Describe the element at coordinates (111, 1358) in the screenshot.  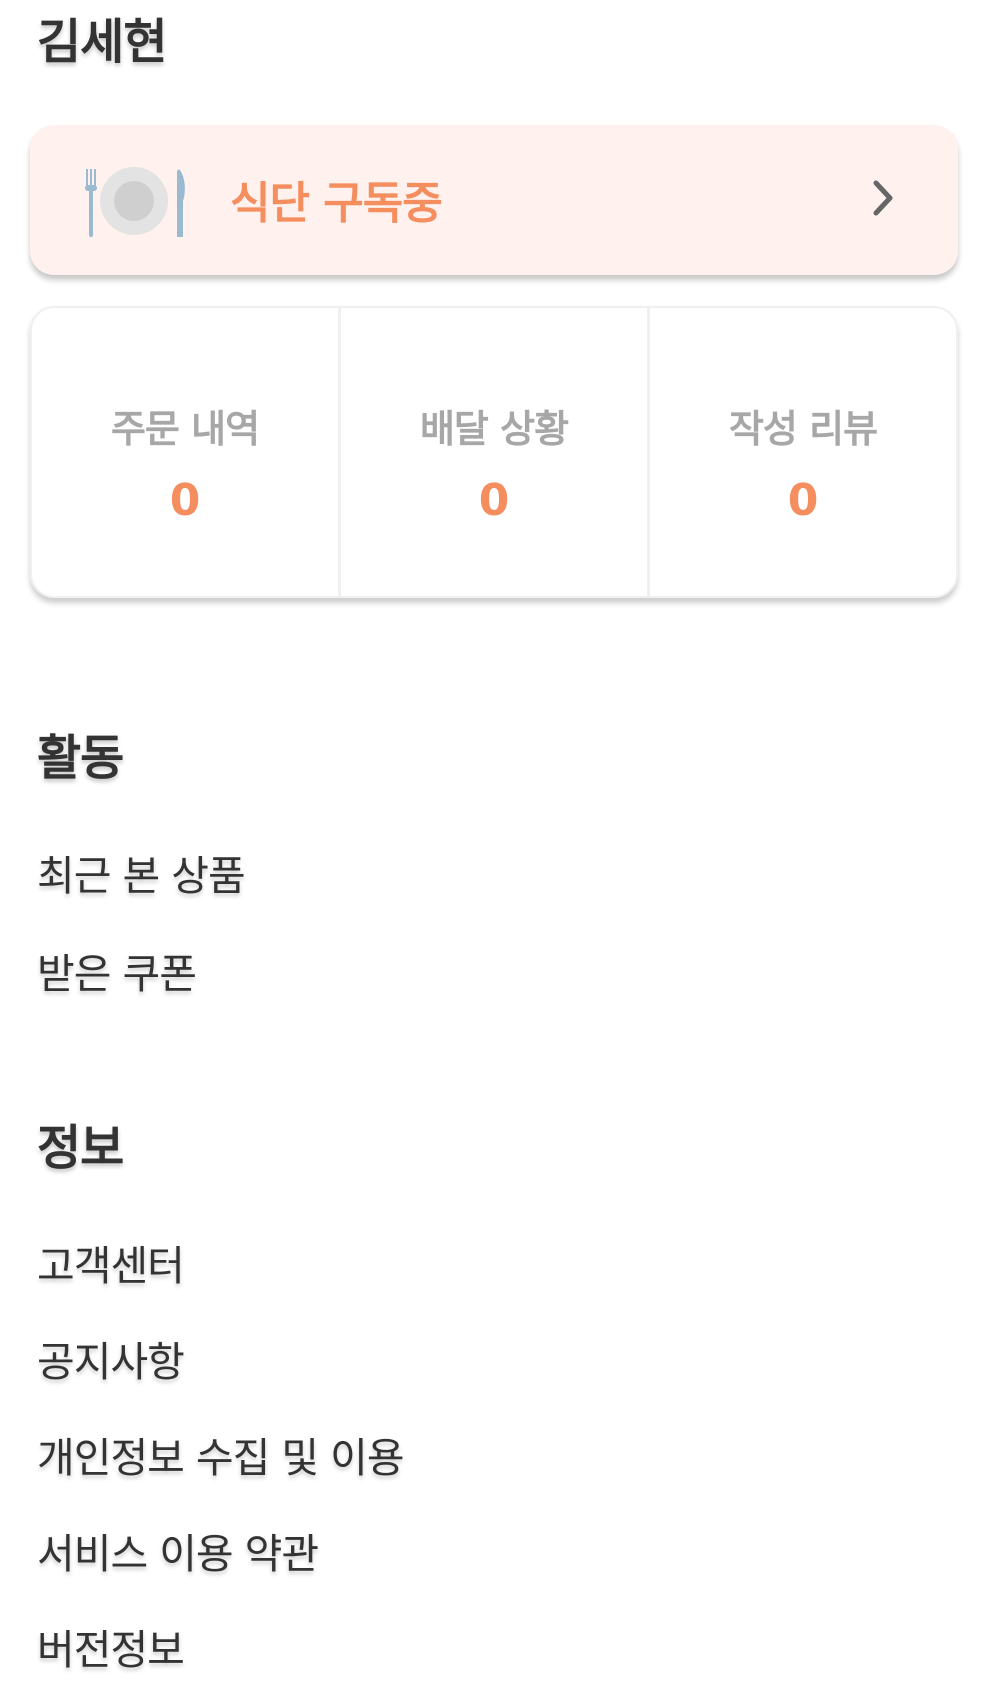
I see `menu-item-notices: 공지사항` at that location.